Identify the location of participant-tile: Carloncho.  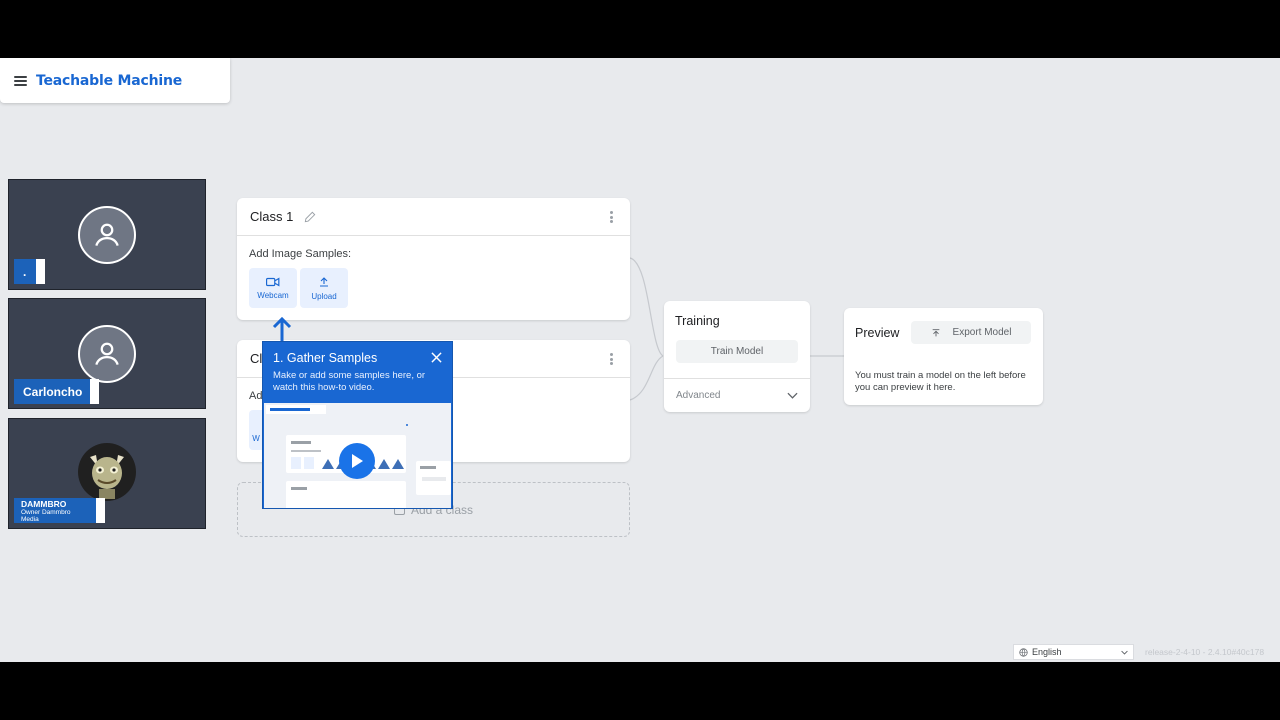
(107, 353).